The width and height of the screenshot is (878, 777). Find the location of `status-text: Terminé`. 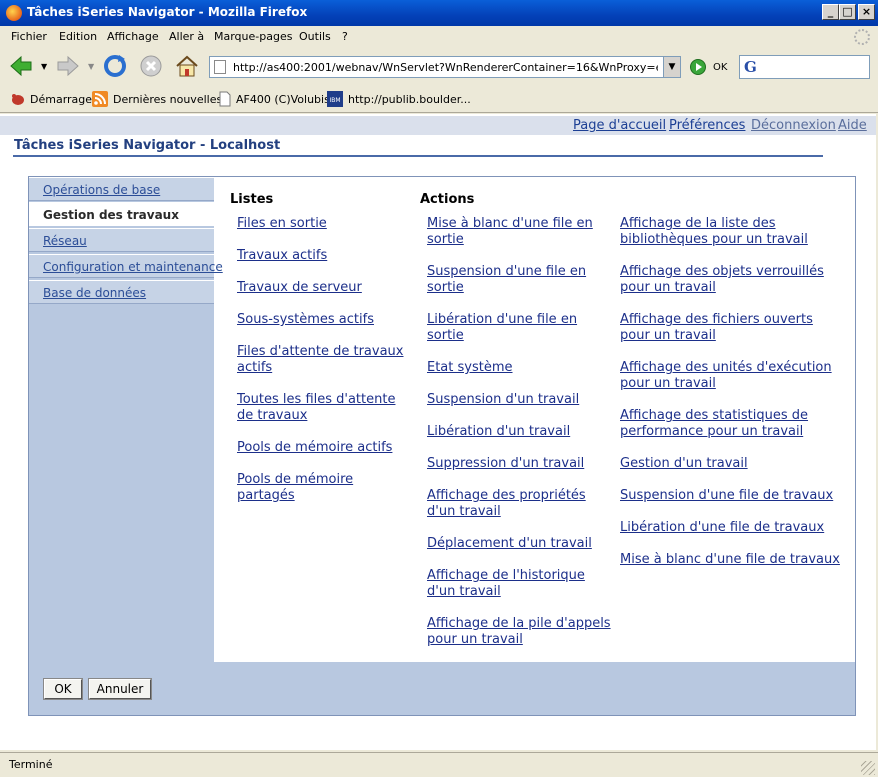

status-text: Terminé is located at coordinates (31, 764).